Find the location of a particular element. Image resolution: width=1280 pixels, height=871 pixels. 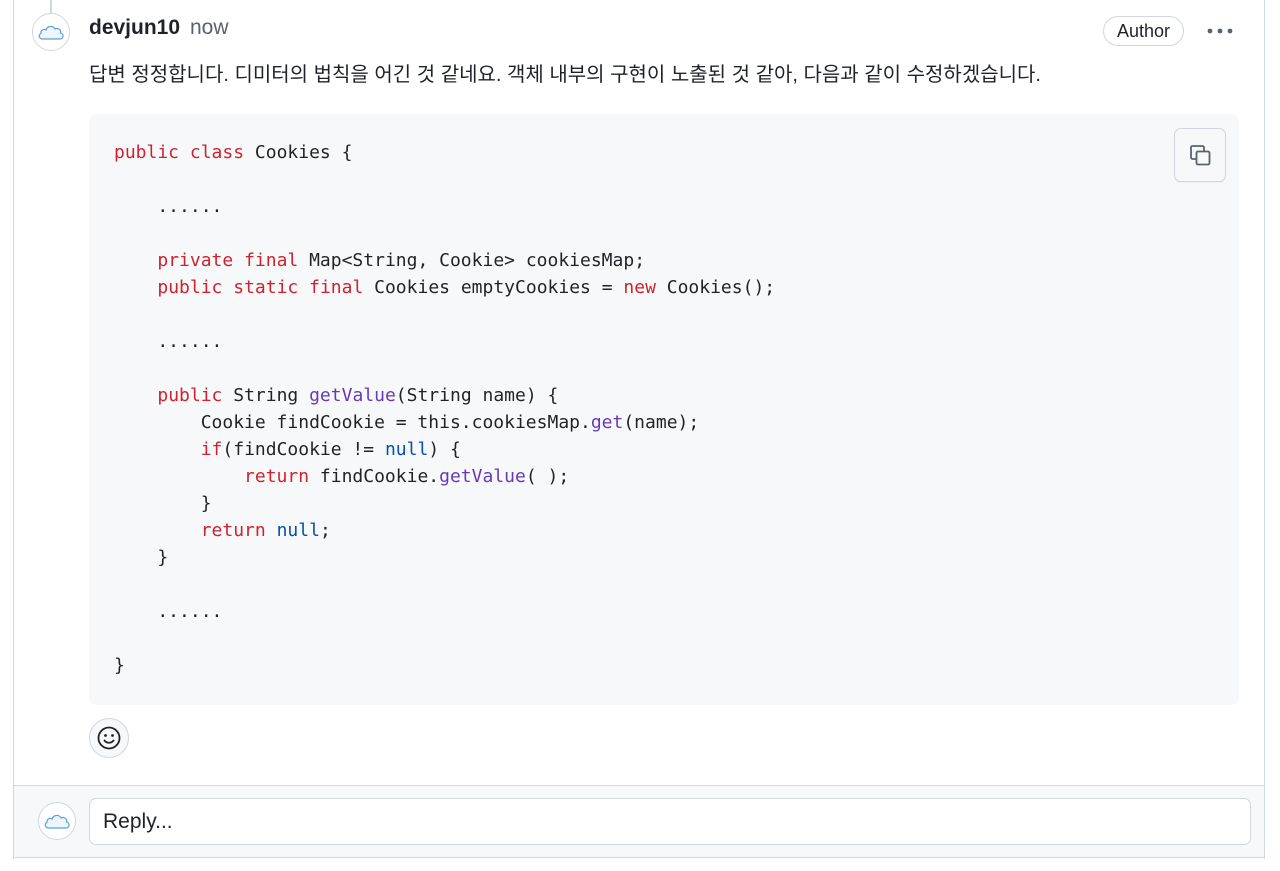

code-text: (findCookie != is located at coordinates (303, 449).